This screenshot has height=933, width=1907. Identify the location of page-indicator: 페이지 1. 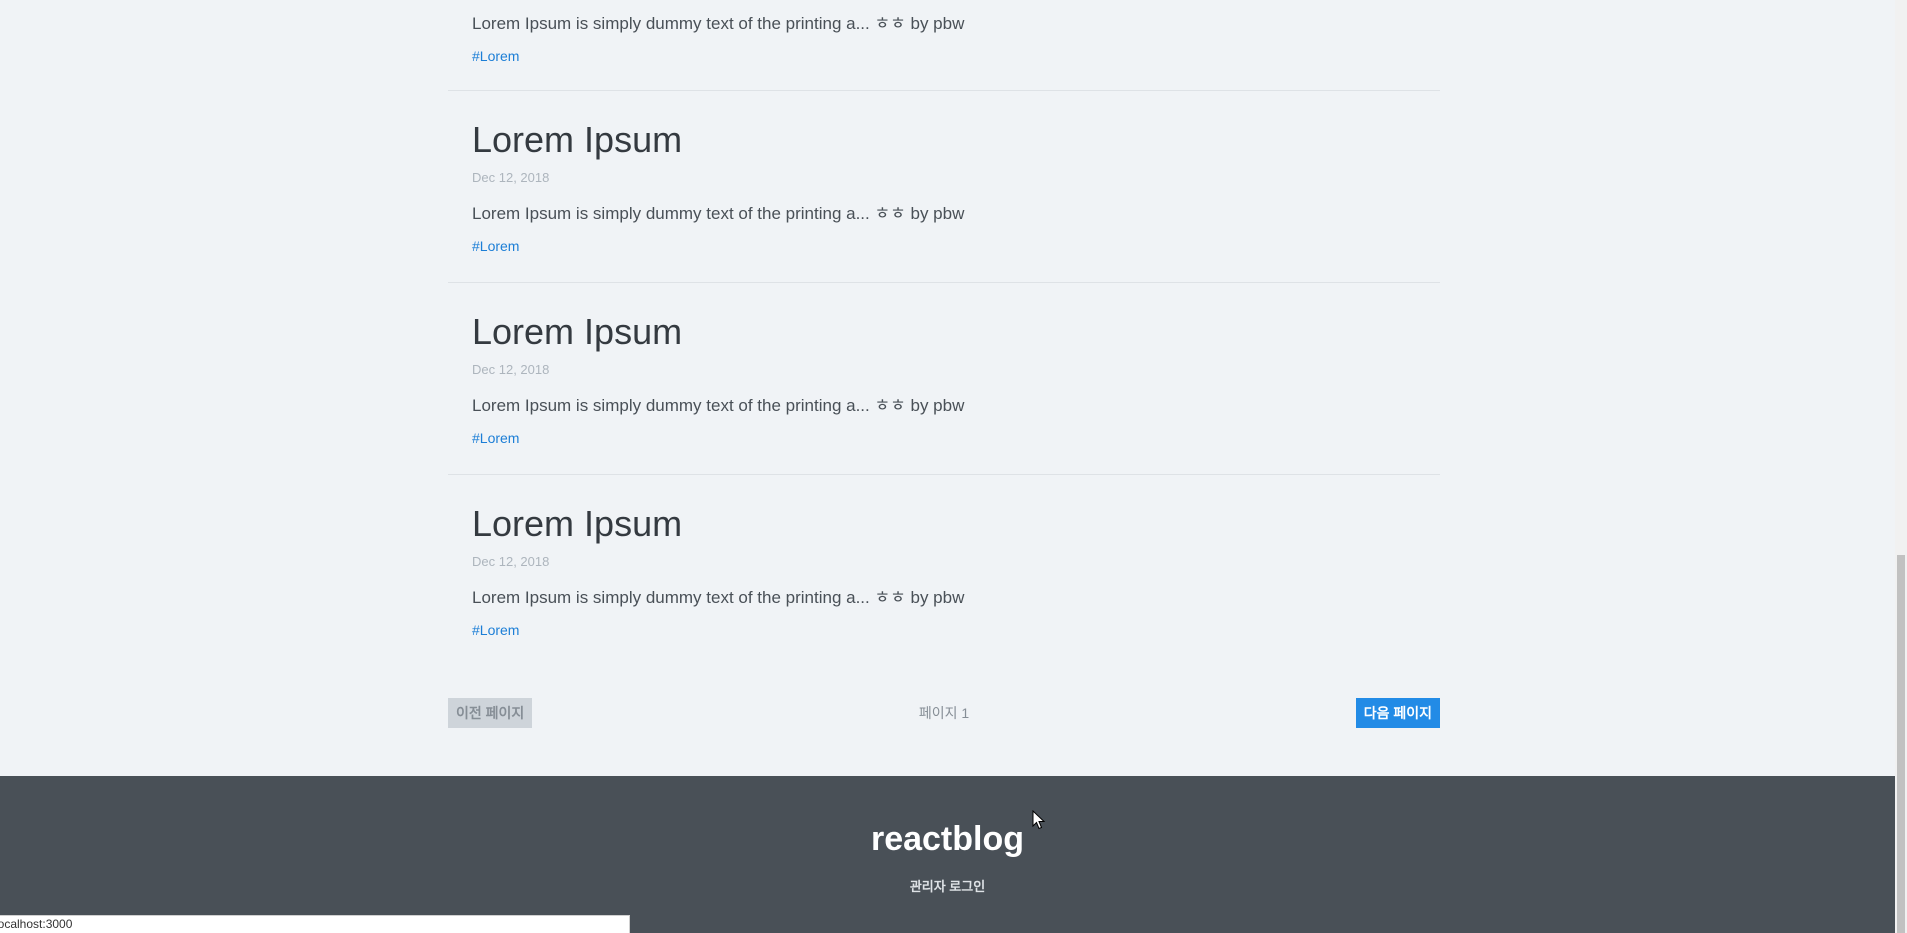
(944, 713).